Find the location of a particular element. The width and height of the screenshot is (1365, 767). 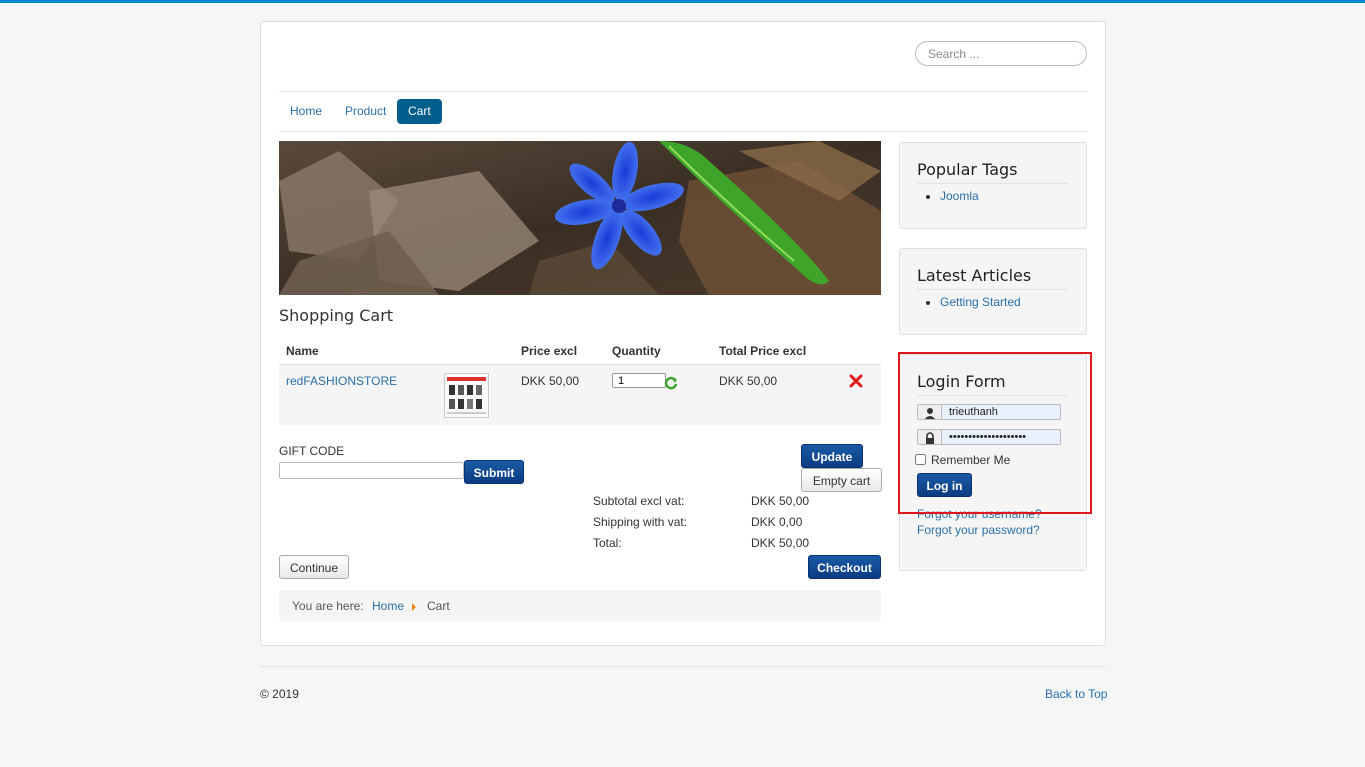

shipping-value: DKK 0,00 is located at coordinates (777, 522).